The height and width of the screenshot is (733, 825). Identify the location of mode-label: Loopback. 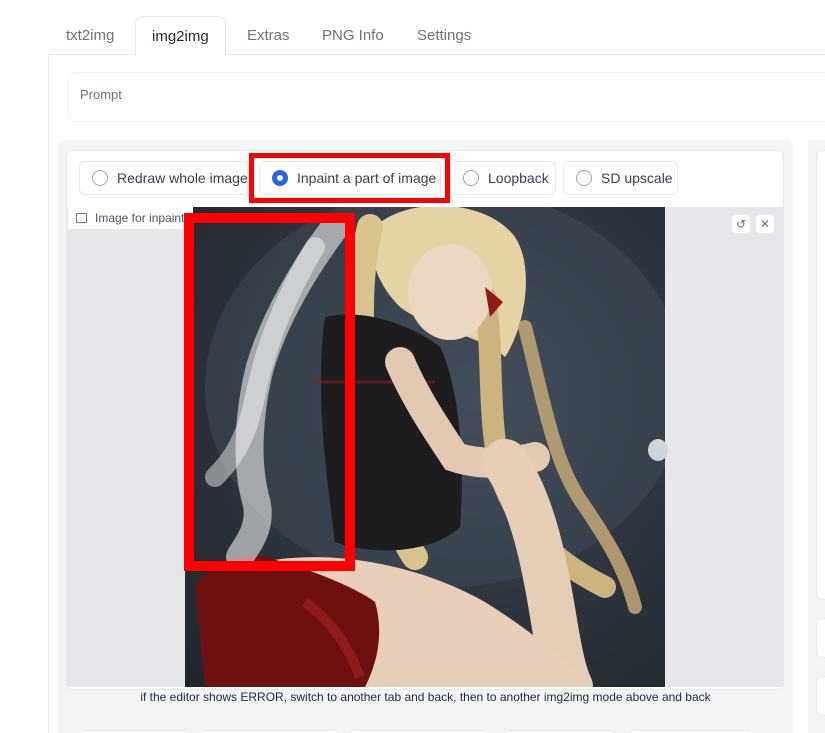
(518, 178).